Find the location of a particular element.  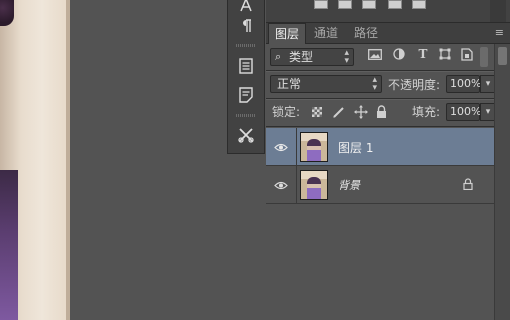

tab-layers: 图层 is located at coordinates (287, 33).